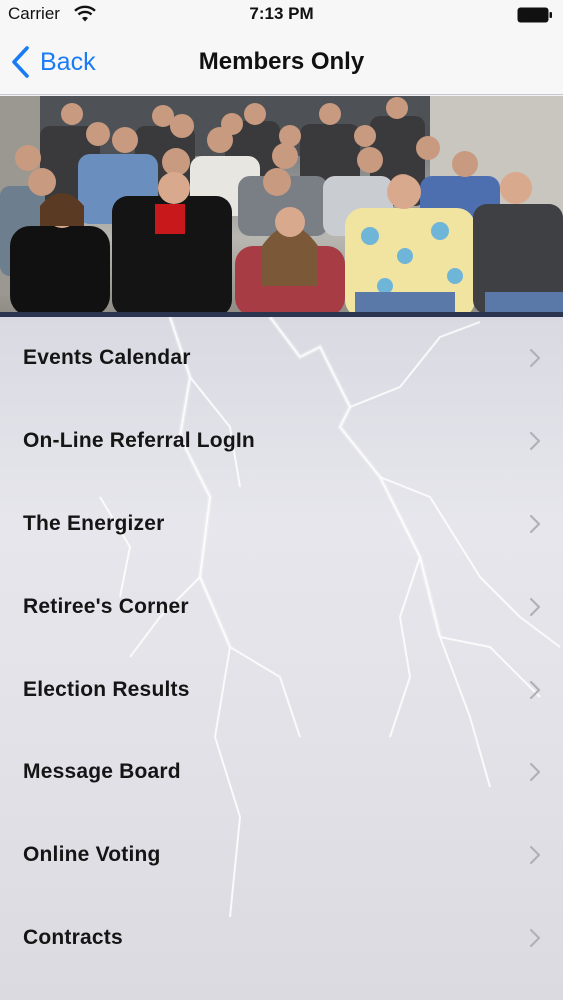  What do you see at coordinates (94, 523) in the screenshot?
I see `menu-item-label: The Energizer` at bounding box center [94, 523].